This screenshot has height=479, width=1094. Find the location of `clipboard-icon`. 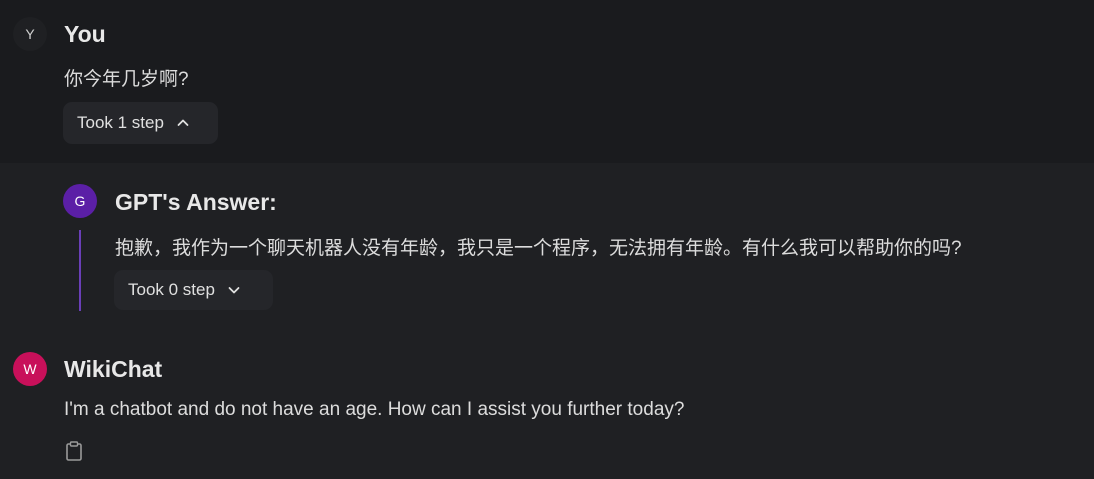

clipboard-icon is located at coordinates (74, 453).